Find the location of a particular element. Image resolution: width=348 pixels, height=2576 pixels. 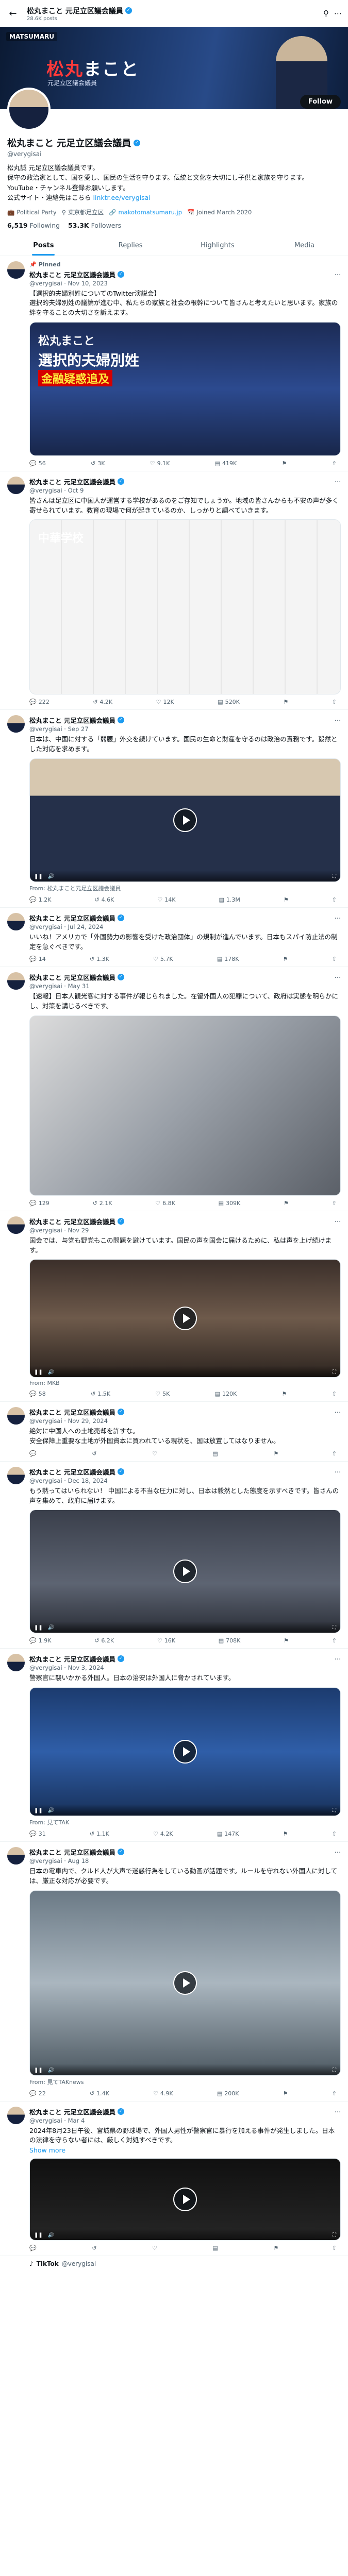

reply-button: 💬 31 is located at coordinates (37, 1834).